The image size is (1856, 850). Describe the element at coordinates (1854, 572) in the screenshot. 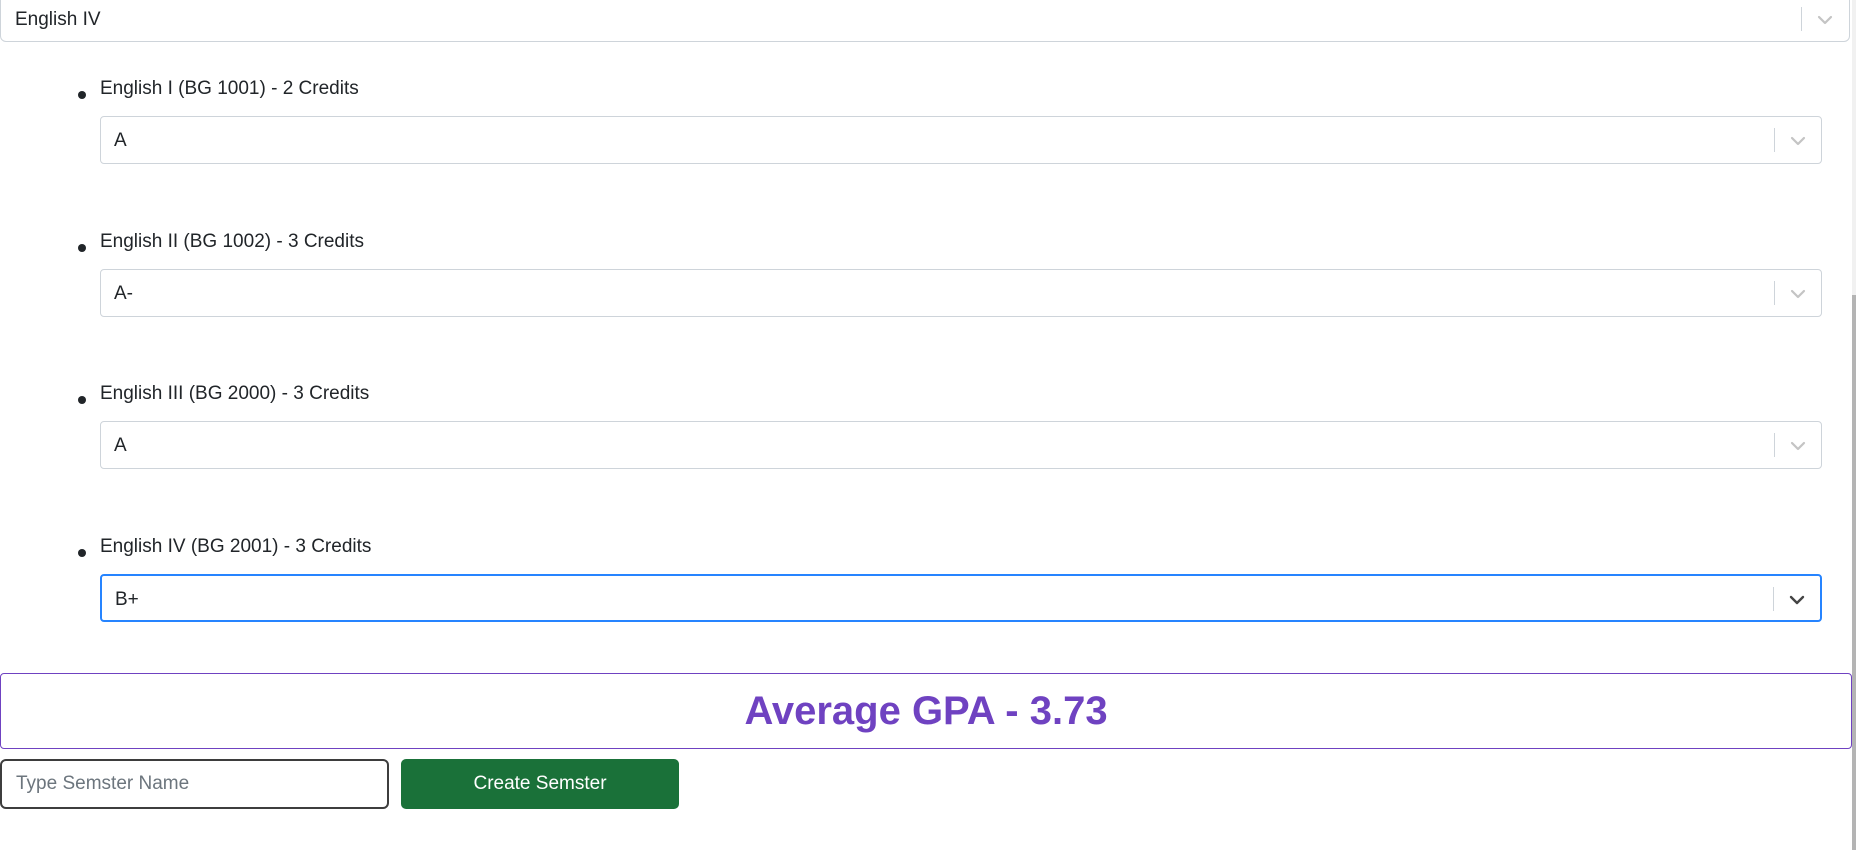

I see `scrollbar-thumb` at that location.